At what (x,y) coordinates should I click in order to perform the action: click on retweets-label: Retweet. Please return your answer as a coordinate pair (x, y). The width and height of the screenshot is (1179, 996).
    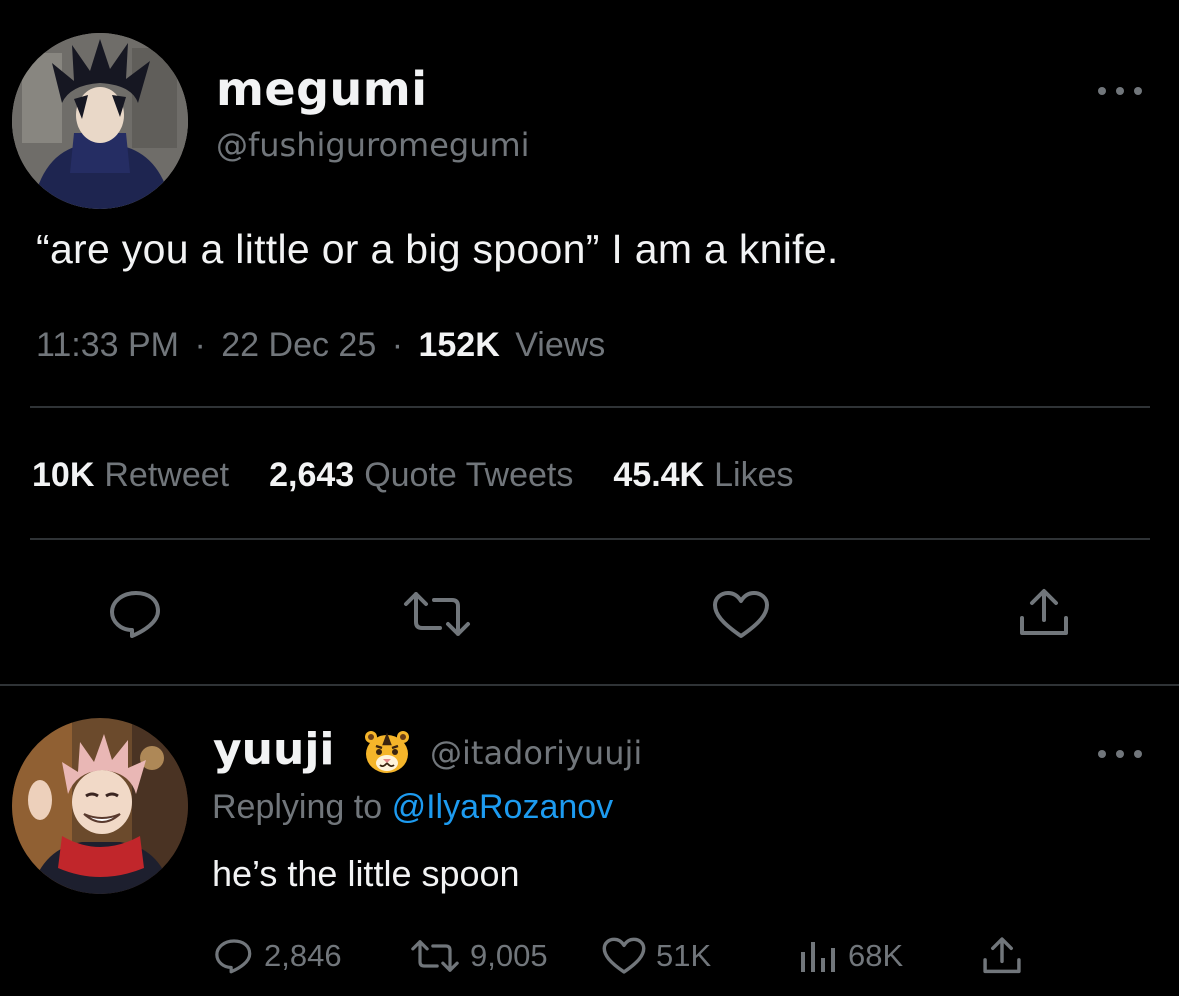
    Looking at the image, I should click on (167, 475).